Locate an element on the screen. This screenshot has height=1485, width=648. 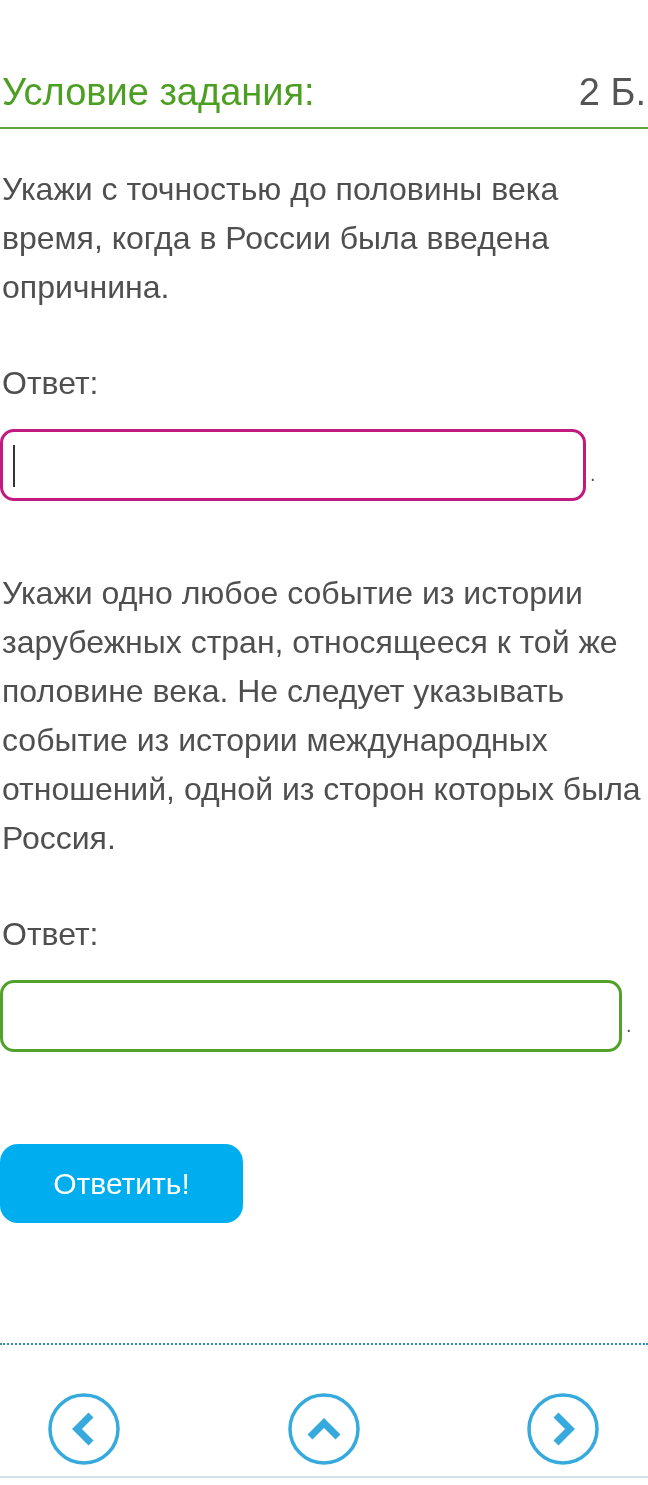
task-points: 2 Б. is located at coordinates (612, 92).